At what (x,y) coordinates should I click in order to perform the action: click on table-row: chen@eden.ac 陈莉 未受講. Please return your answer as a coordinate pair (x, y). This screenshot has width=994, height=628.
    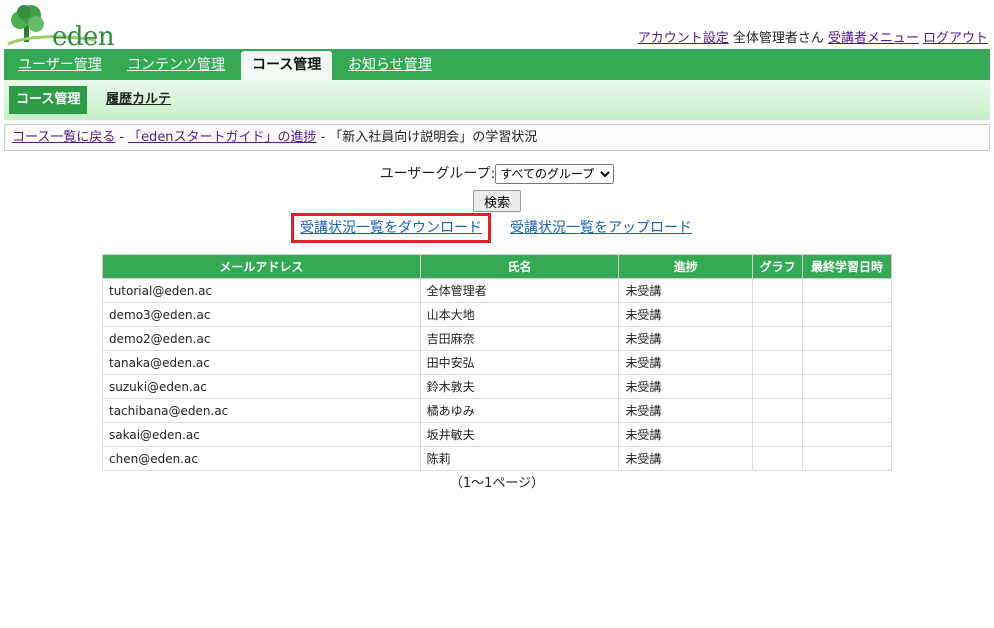
    Looking at the image, I should click on (497, 458).